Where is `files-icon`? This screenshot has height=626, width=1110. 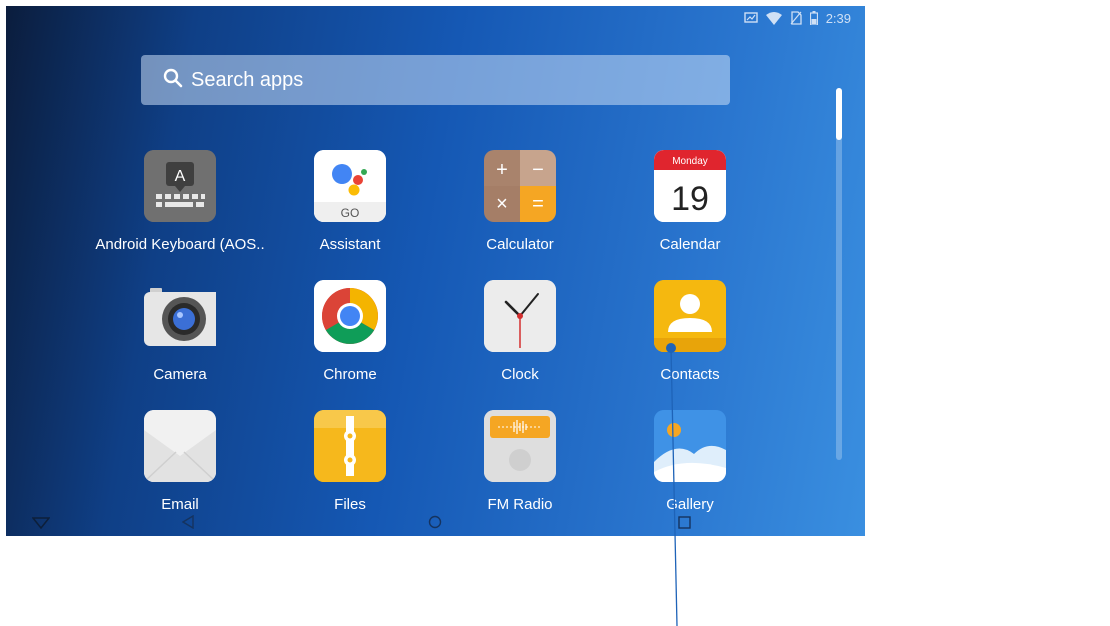 files-icon is located at coordinates (350, 446).